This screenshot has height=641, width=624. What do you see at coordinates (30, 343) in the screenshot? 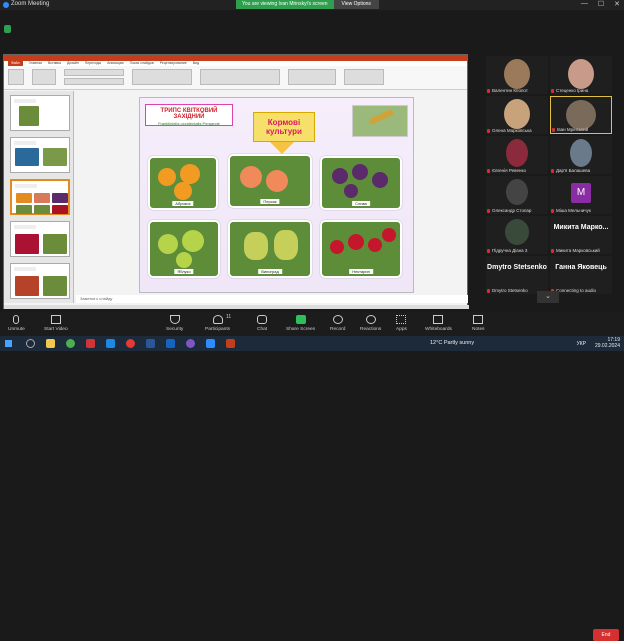
I see `search-icon` at bounding box center [30, 343].